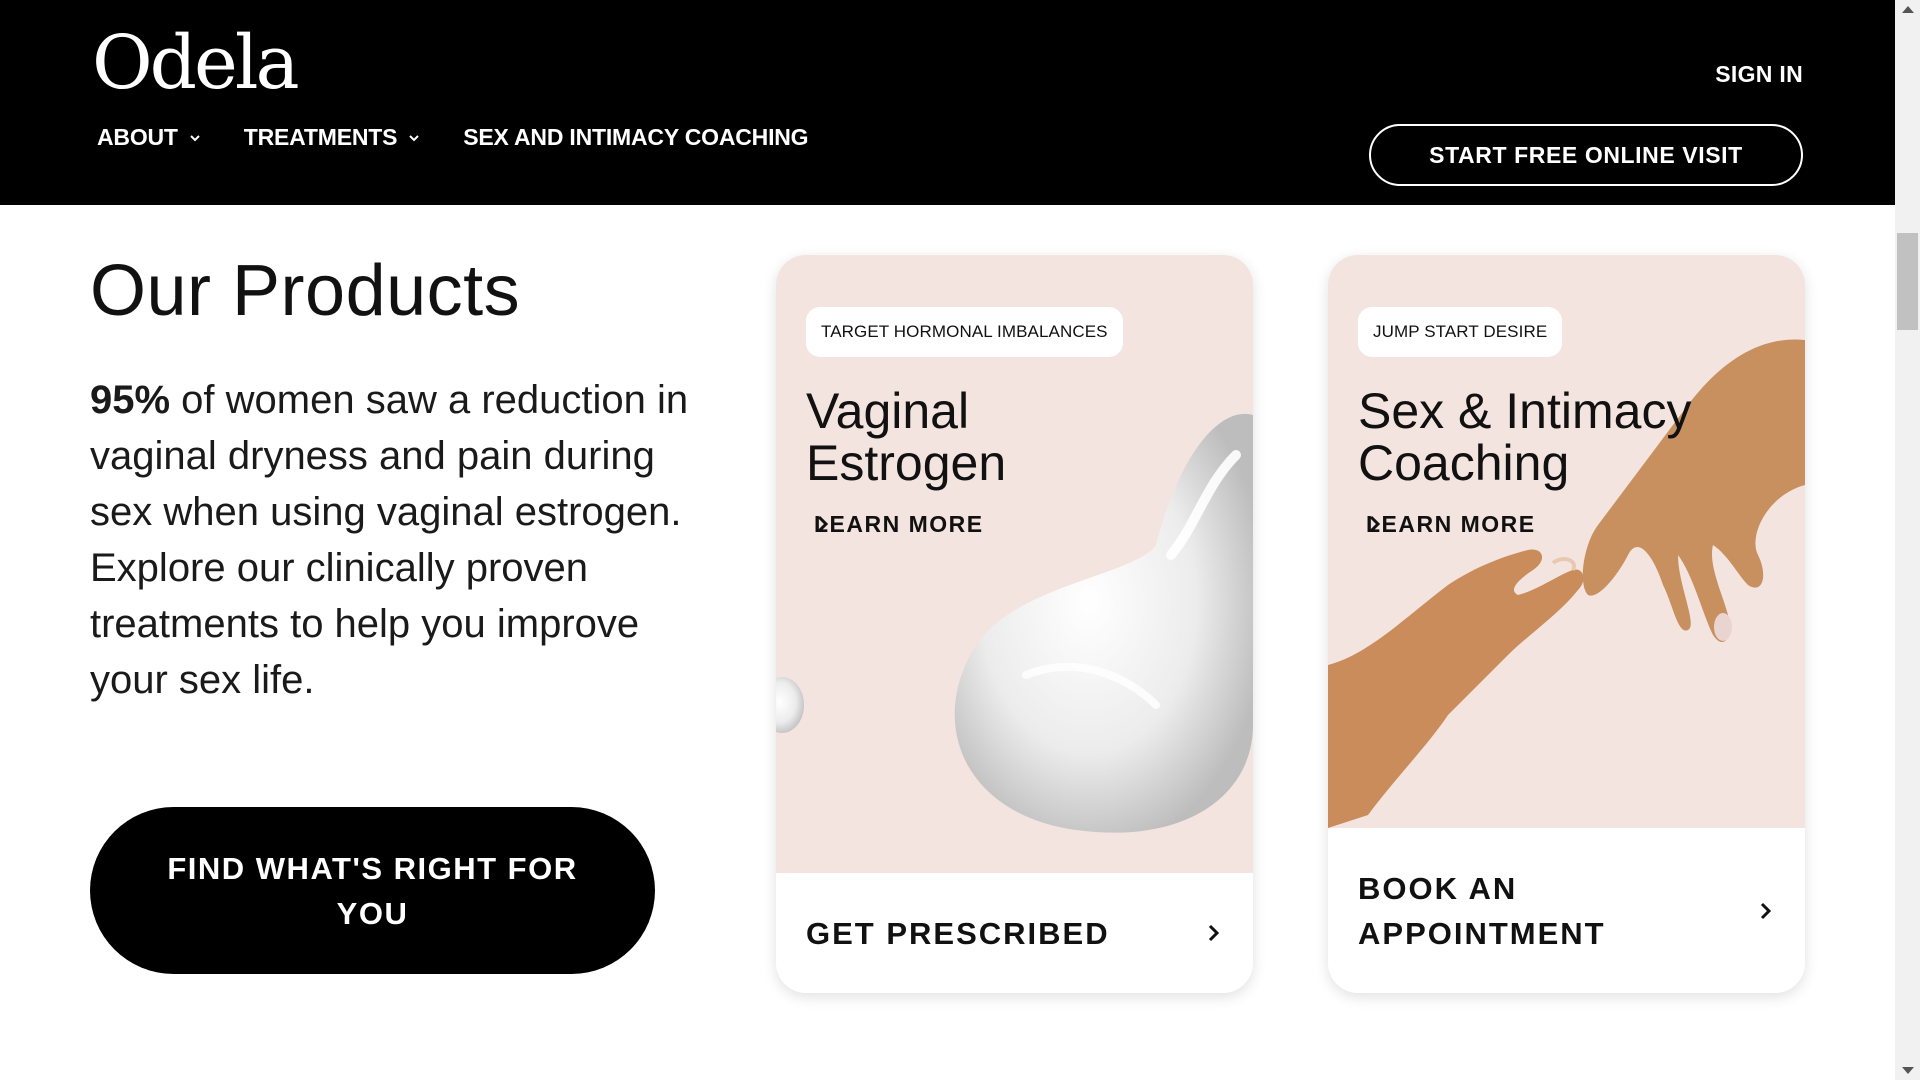  I want to click on card-title-line-2: Coaching, so click(1464, 463).